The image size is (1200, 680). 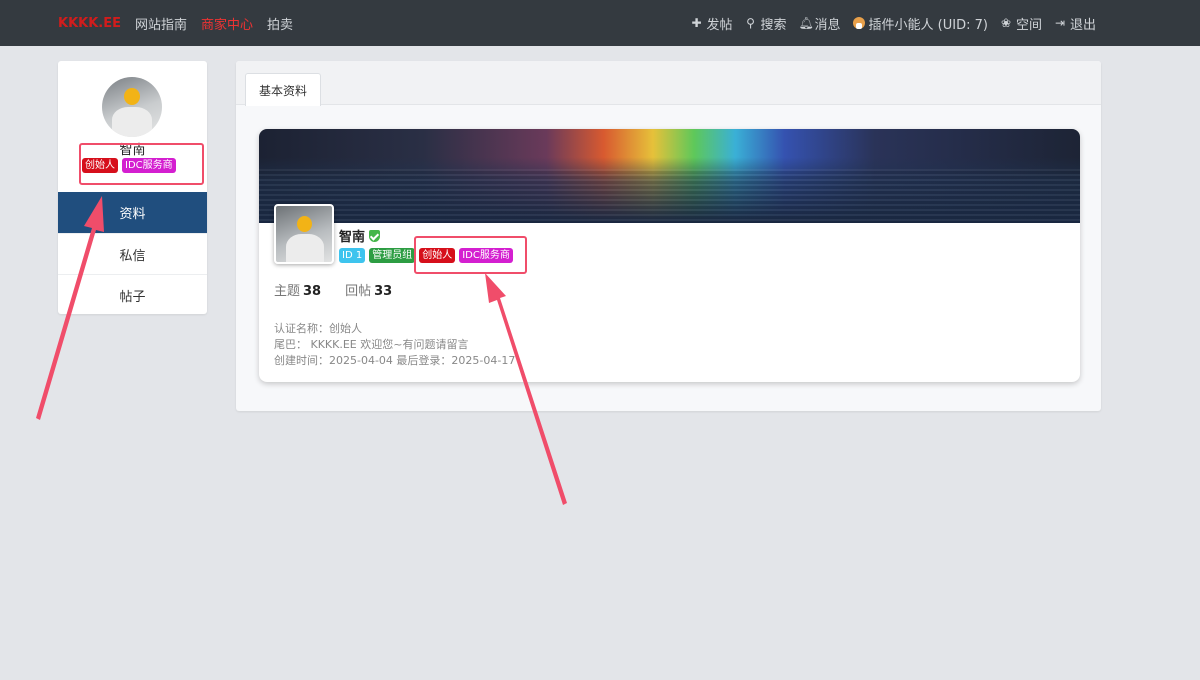 I want to click on stat-replies: 回帖 33, so click(x=368, y=289).